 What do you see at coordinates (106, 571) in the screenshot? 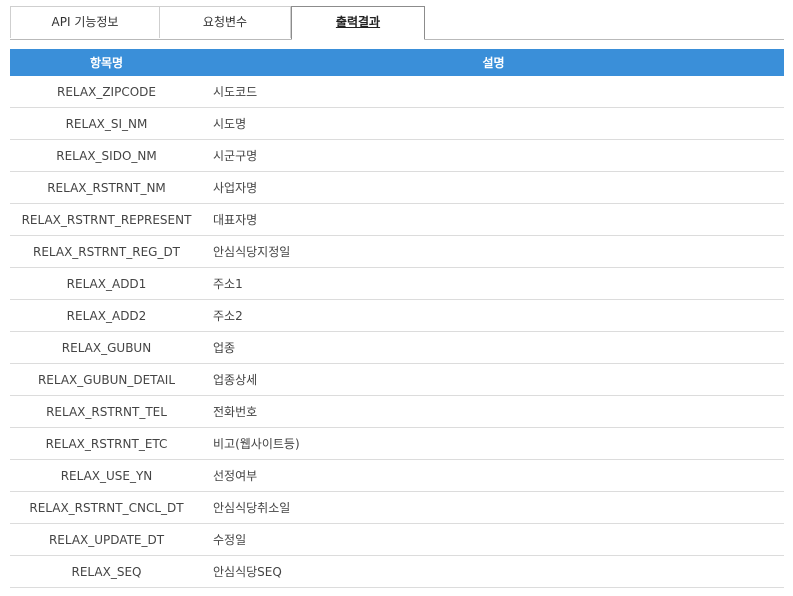
I see `field-name-cell: RELAX_SEQ` at bounding box center [106, 571].